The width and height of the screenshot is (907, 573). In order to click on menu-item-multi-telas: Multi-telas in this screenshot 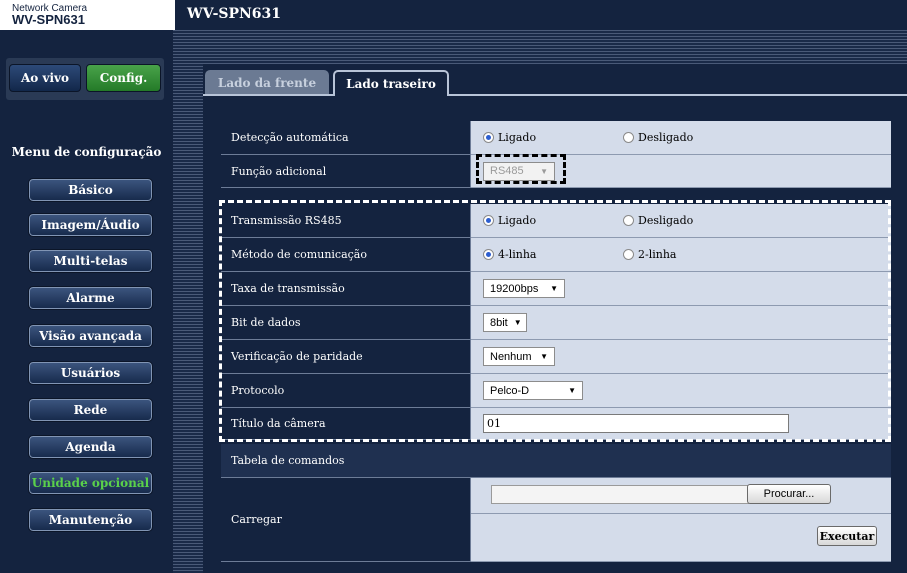, I will do `click(90, 261)`.